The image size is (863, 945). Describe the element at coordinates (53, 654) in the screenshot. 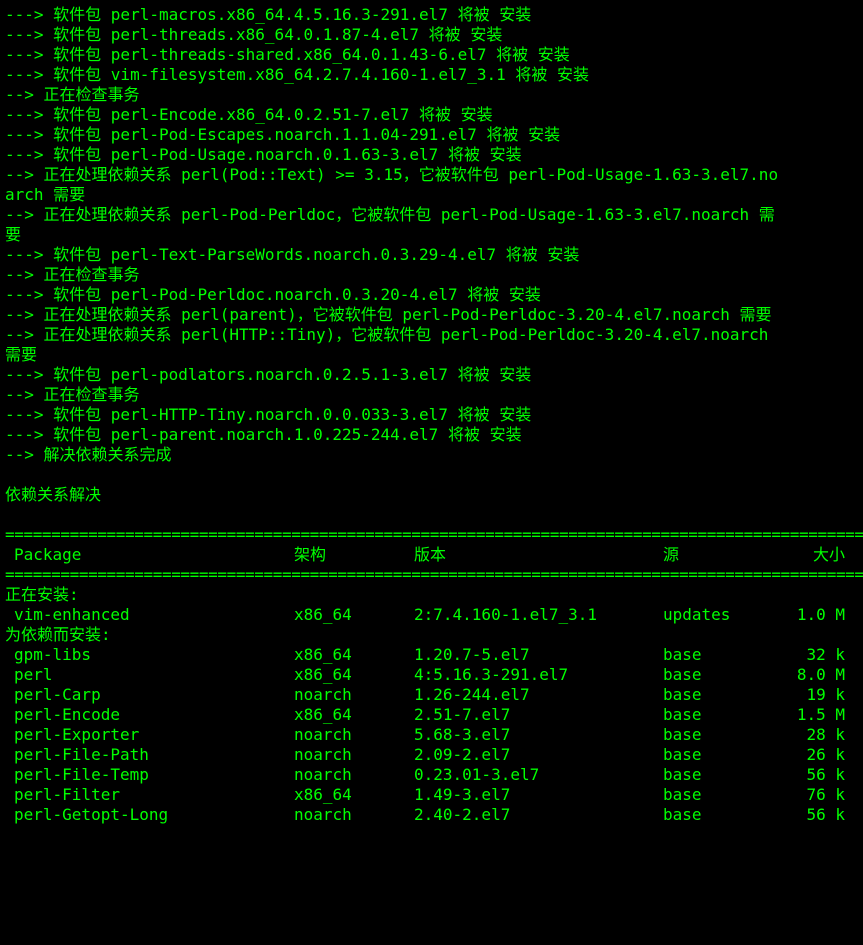

I see `cell-package: gpm-libs` at that location.